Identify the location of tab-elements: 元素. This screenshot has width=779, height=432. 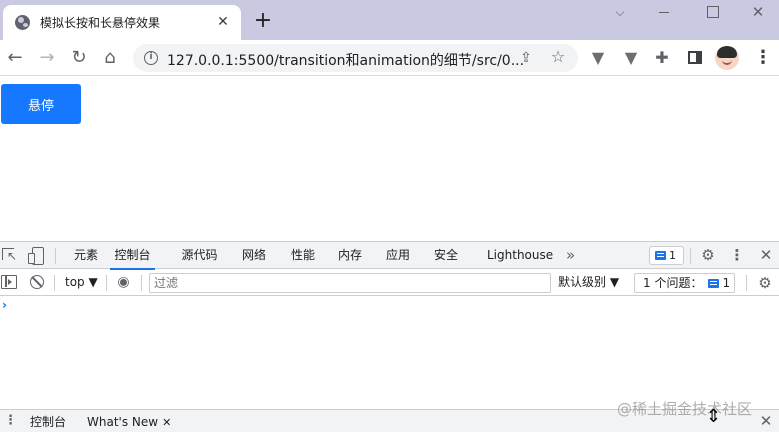
(86, 255).